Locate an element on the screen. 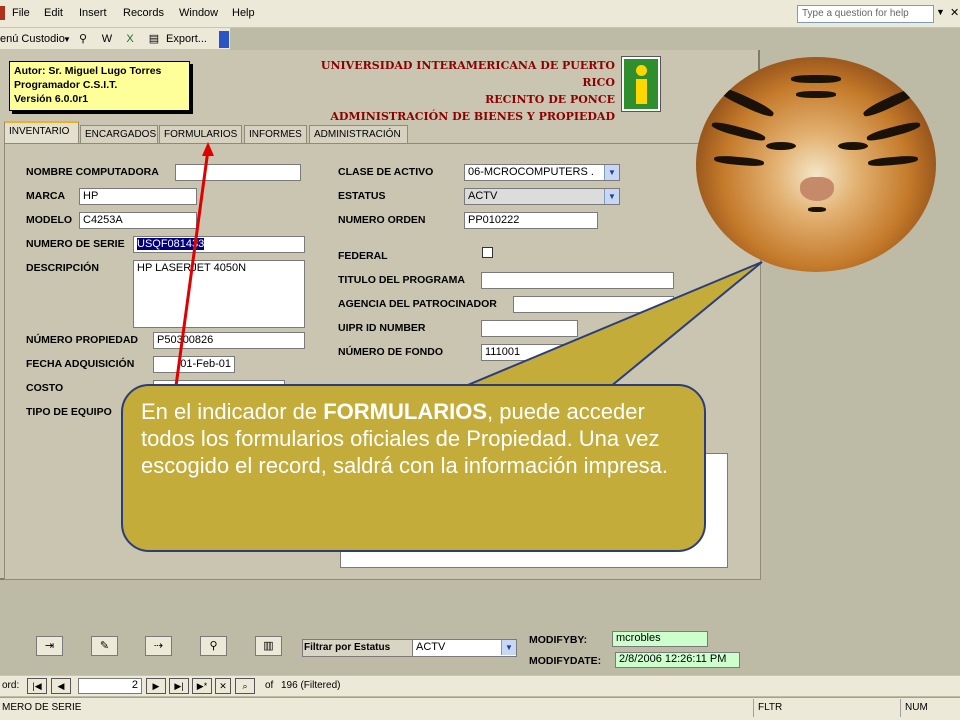  record-label: ord: is located at coordinates (11, 685).